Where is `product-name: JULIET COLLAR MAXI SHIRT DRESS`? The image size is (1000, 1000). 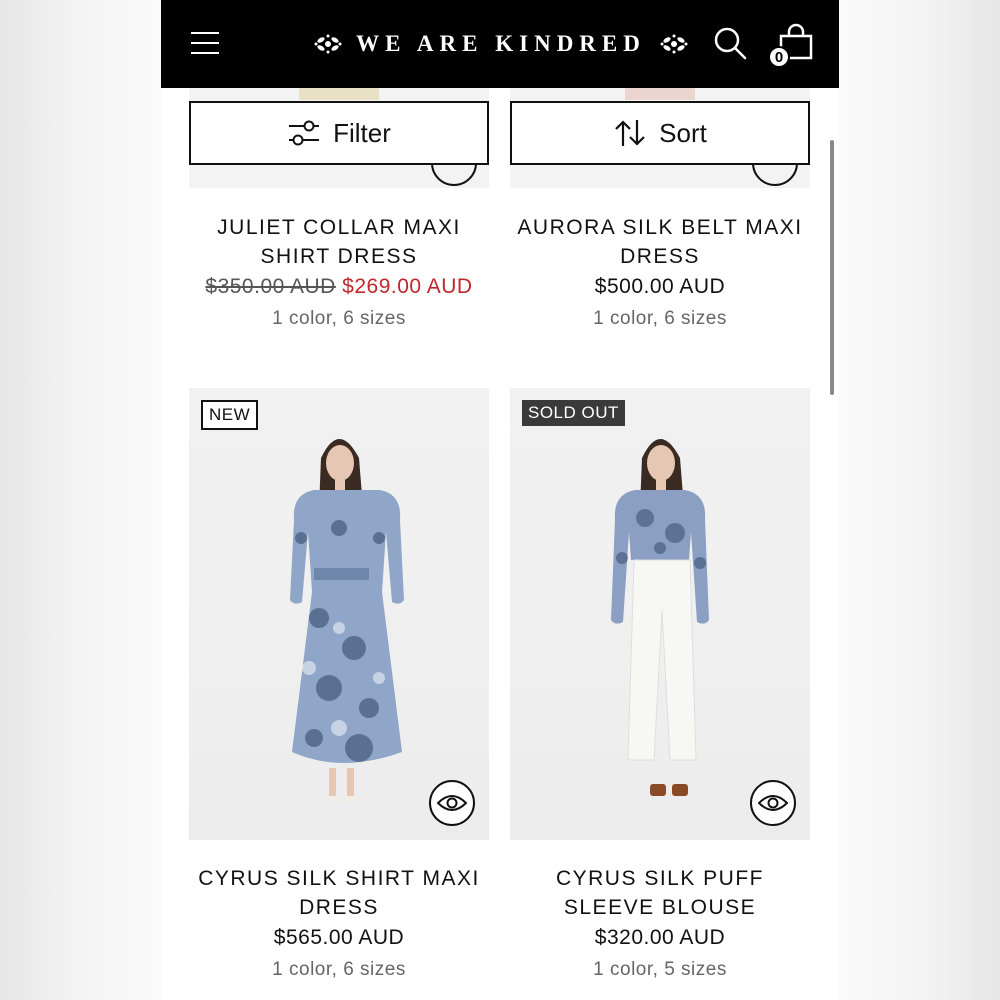
product-name: JULIET COLLAR MAXI SHIRT DRESS is located at coordinates (339, 242).